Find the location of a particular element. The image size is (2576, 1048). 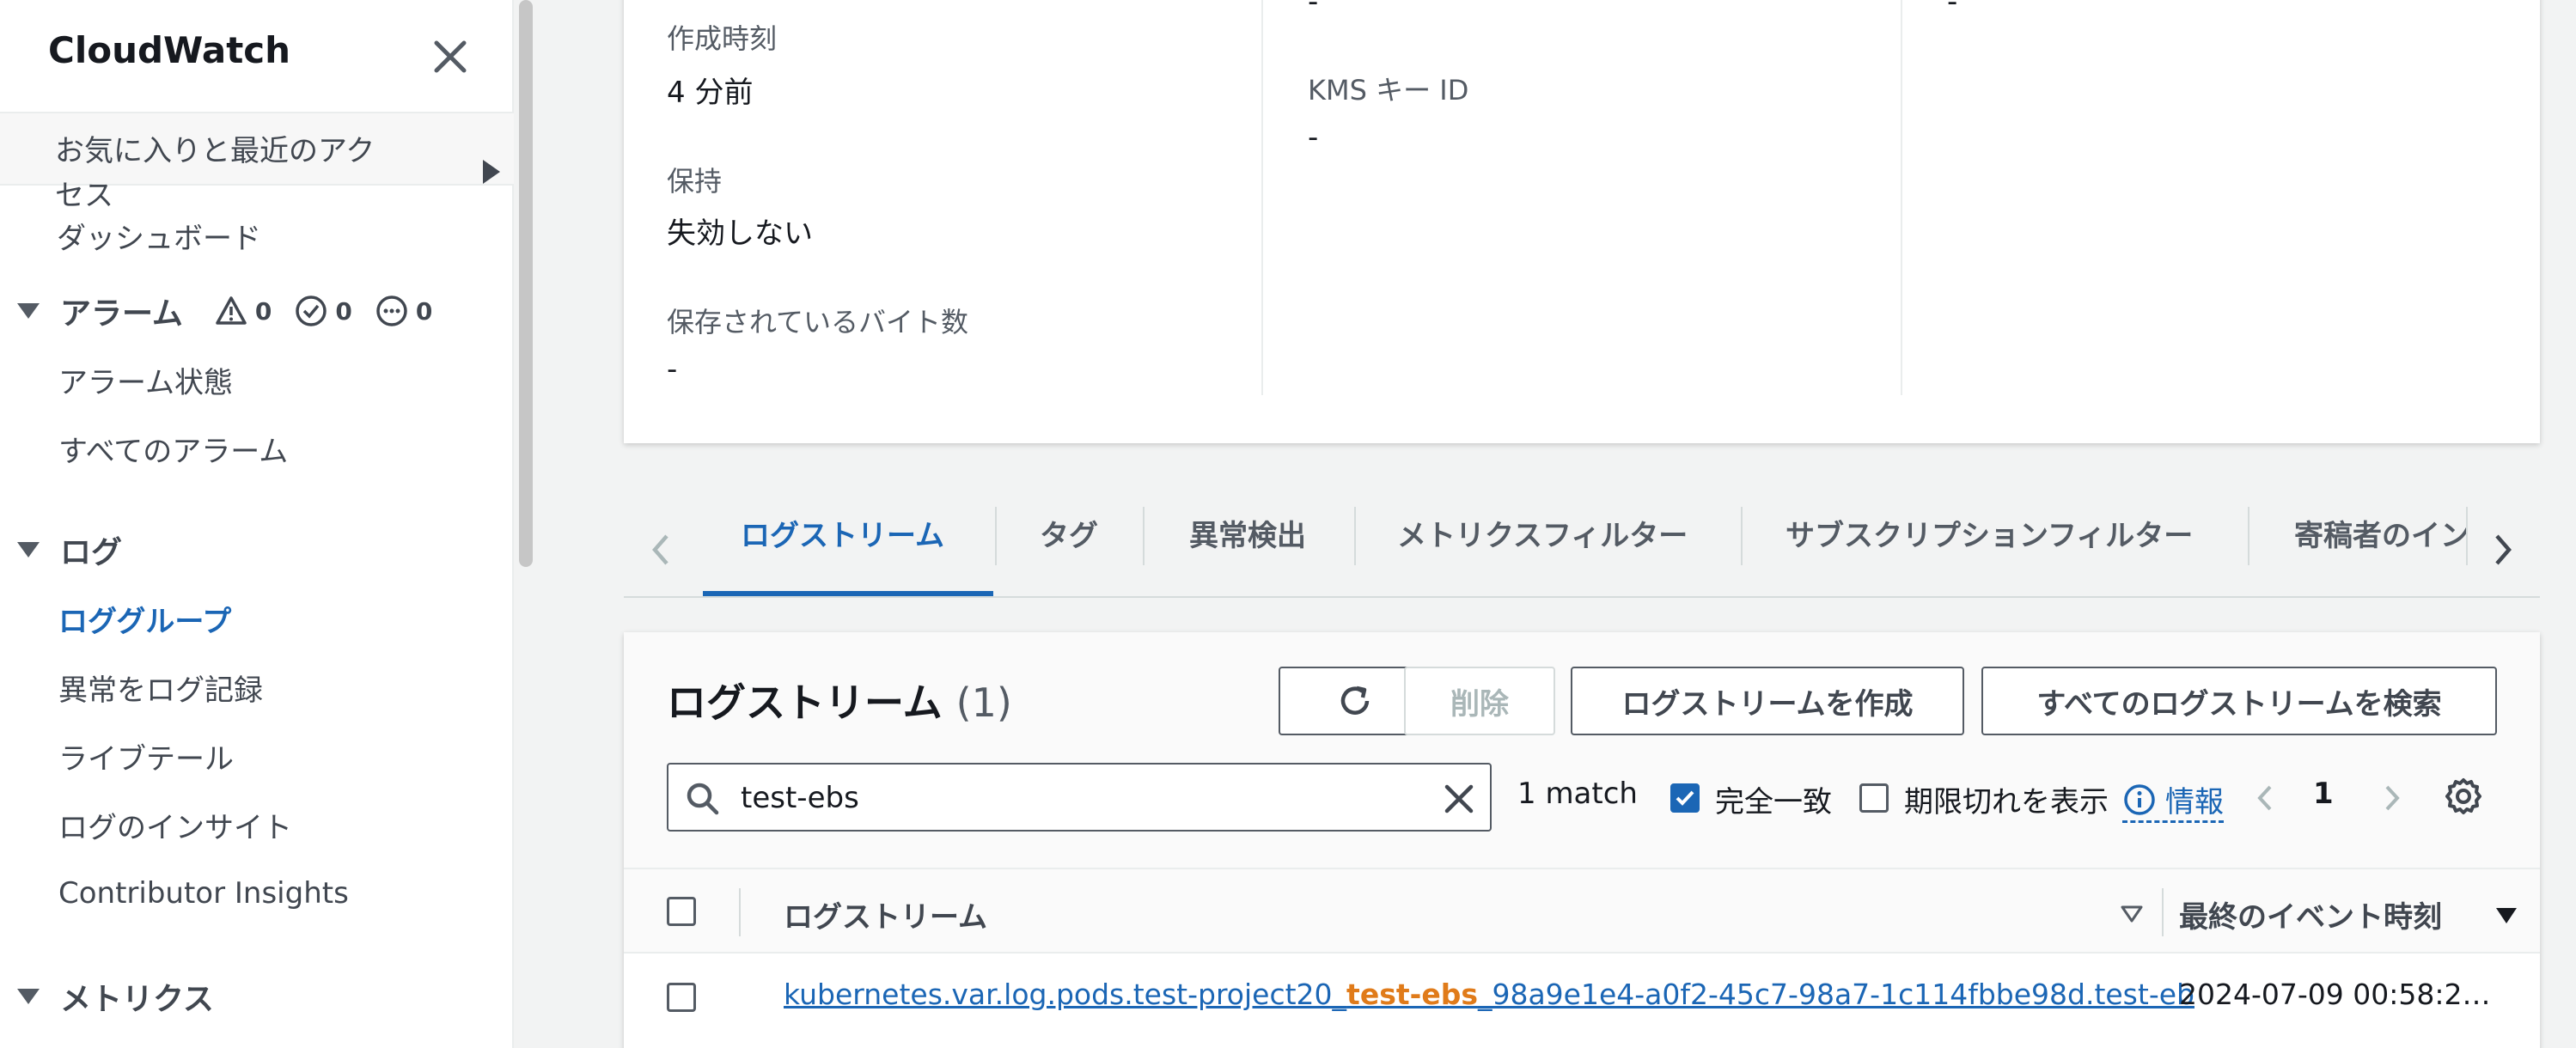

tab-subscription-filters: サブスクリプションフィルター is located at coordinates (1989, 536).